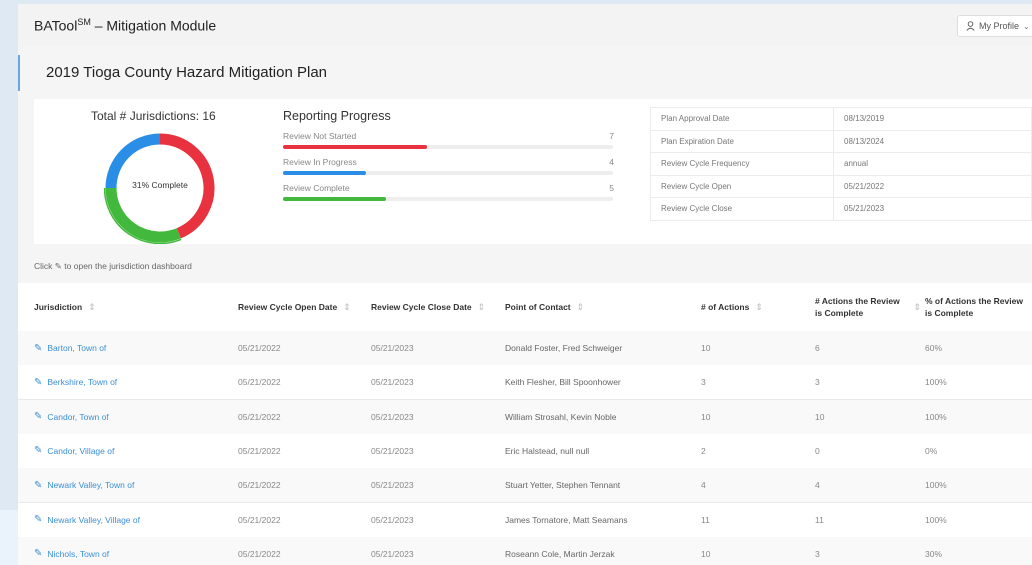 This screenshot has width=1032, height=565. Describe the element at coordinates (932, 186) in the screenshot. I see `plan-info-value: 05/21/2022` at that location.